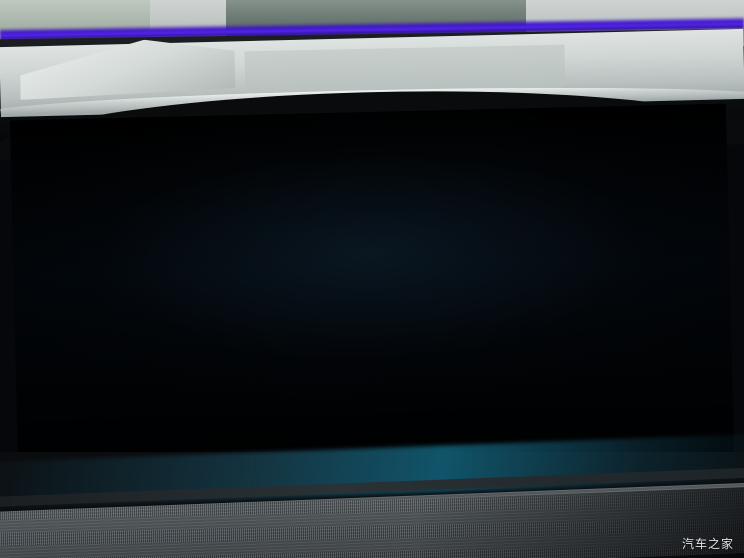 This screenshot has width=744, height=558. Describe the element at coordinates (430, 427) in the screenshot. I see `climate-menu-label: Menu` at that location.